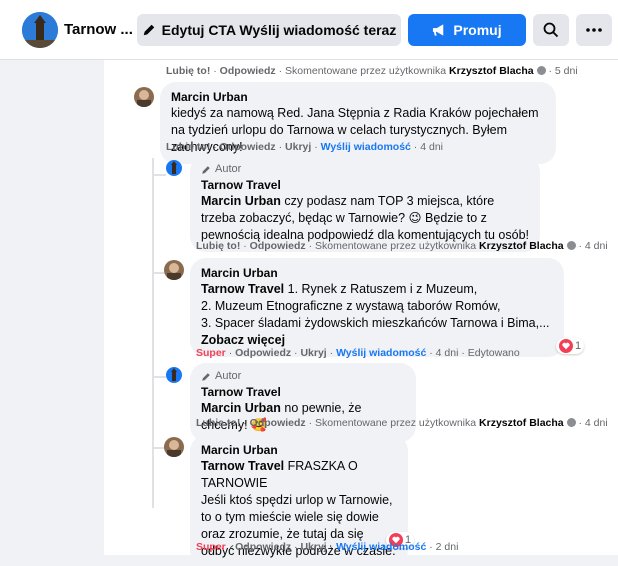 Image resolution: width=618 pixels, height=566 pixels. Describe the element at coordinates (477, 30) in the screenshot. I see `promote-label: Promuj` at that location.